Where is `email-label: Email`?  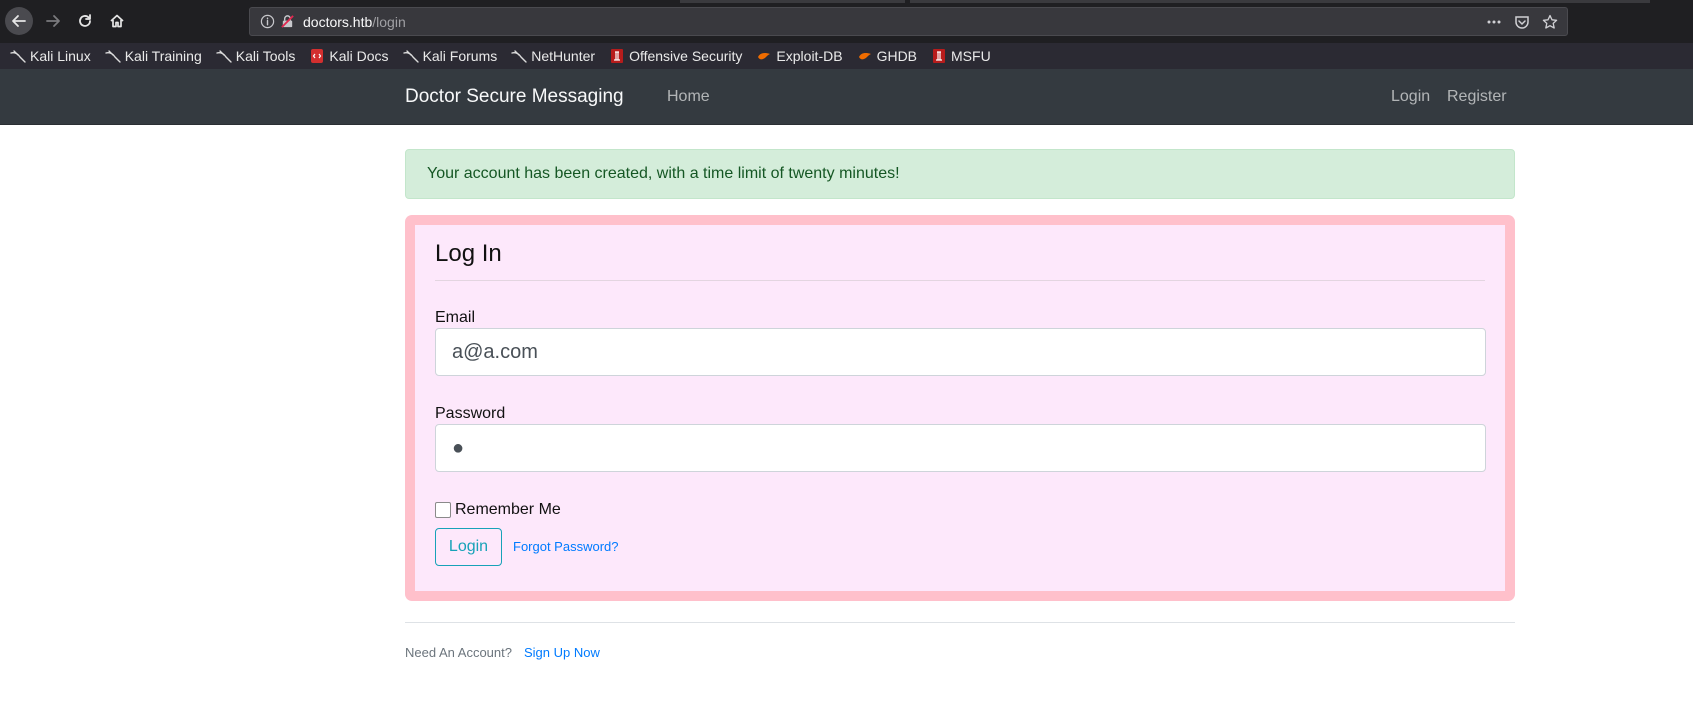
email-label: Email is located at coordinates (455, 317).